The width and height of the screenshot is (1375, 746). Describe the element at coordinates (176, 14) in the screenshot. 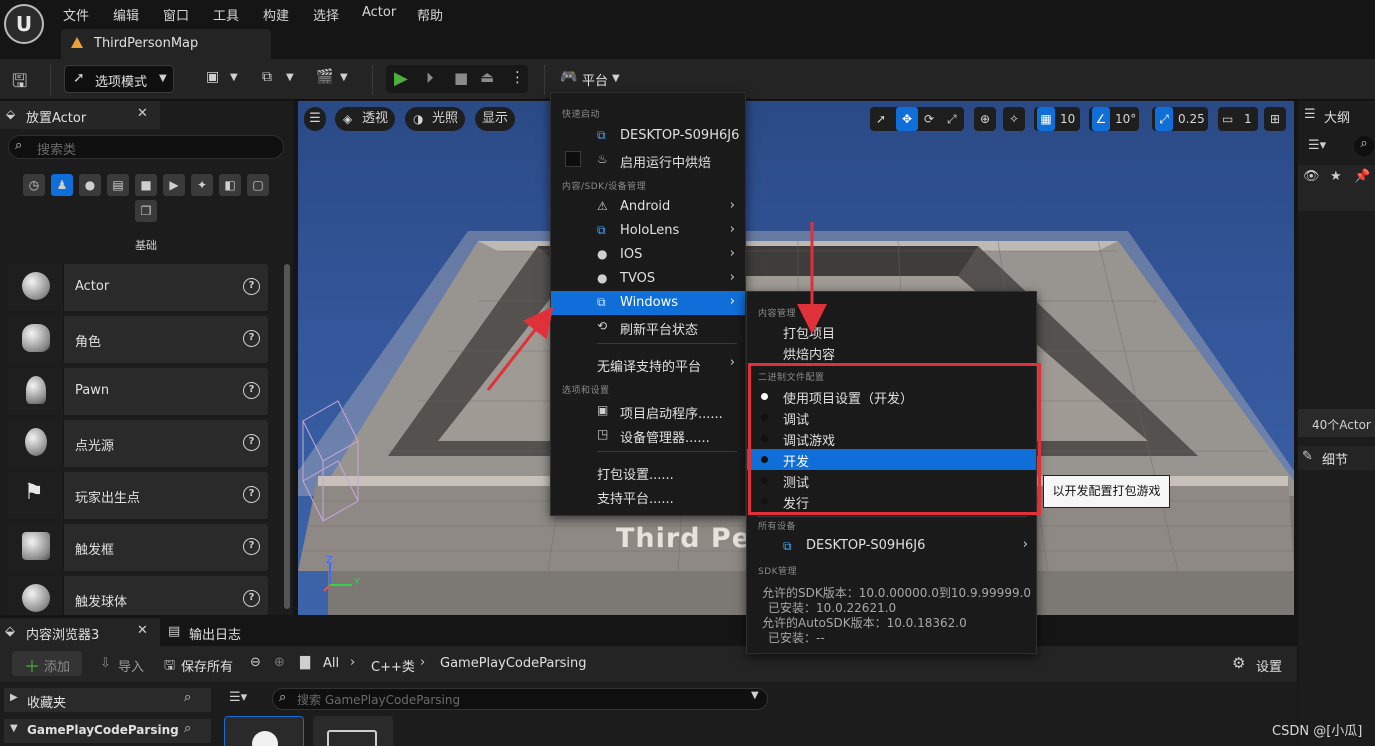

I see `menu-window: 窗口` at that location.